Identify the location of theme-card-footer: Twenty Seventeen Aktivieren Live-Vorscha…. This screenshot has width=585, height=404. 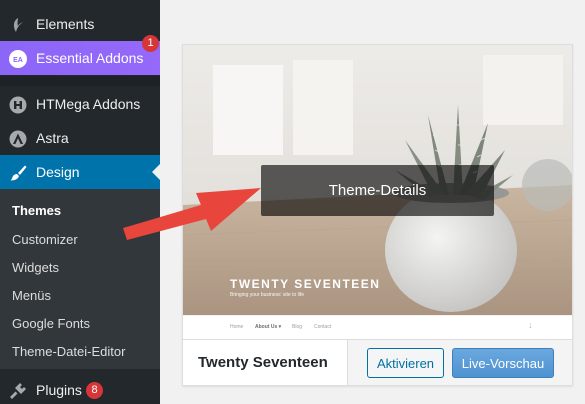
(377, 362).